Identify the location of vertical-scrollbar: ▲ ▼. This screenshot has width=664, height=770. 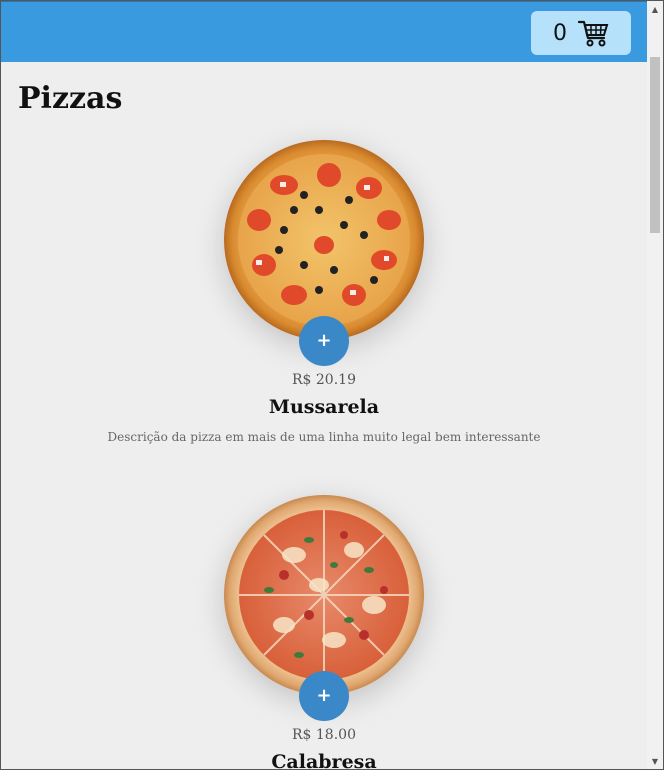
(655, 385).